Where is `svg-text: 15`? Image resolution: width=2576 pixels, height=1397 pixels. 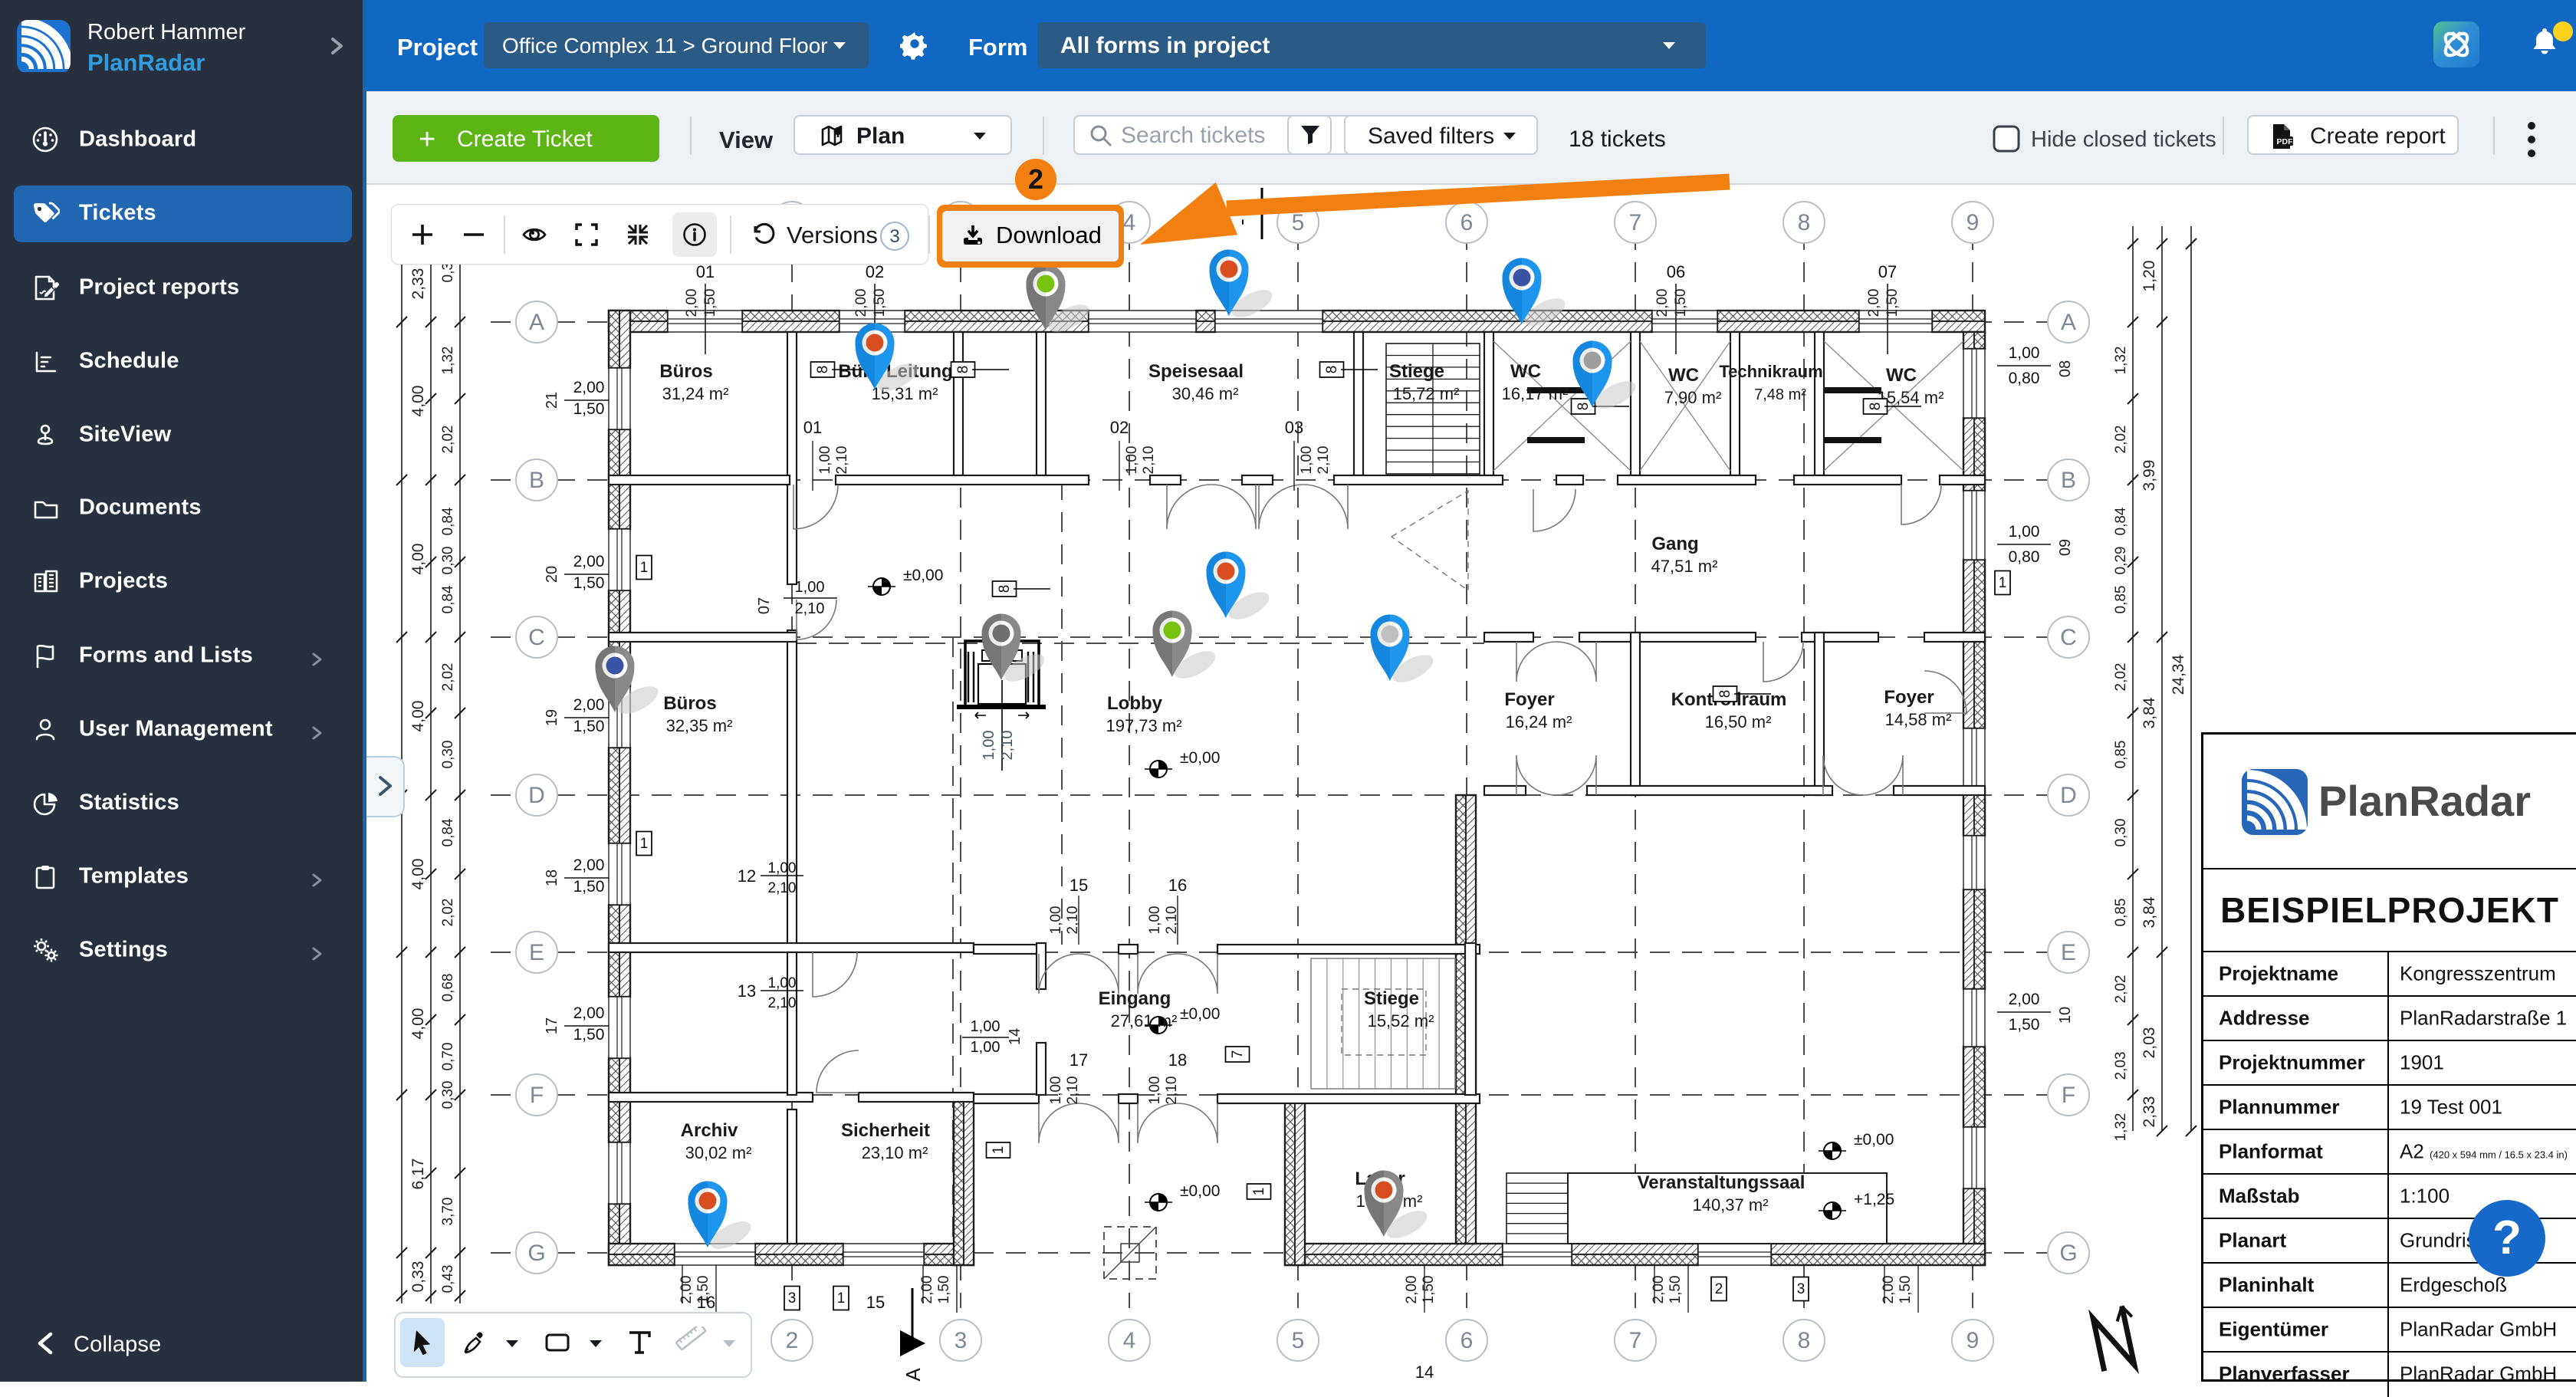
svg-text: 15 is located at coordinates (1079, 885).